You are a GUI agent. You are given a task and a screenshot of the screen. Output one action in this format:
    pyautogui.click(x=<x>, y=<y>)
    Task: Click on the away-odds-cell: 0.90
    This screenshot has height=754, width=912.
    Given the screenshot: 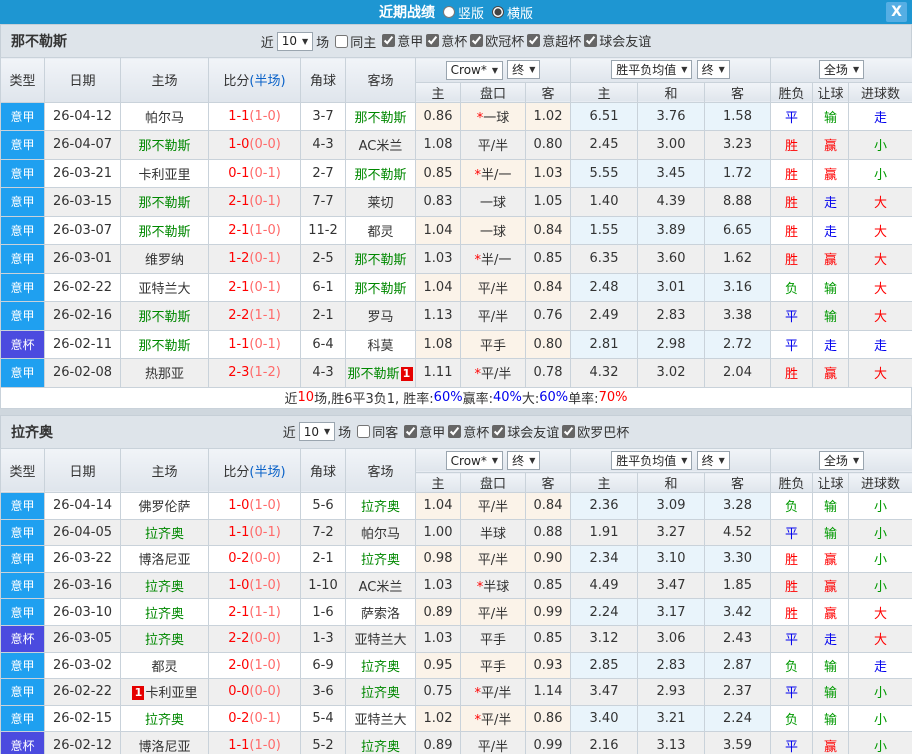 What is the action you would take?
    pyautogui.click(x=548, y=559)
    